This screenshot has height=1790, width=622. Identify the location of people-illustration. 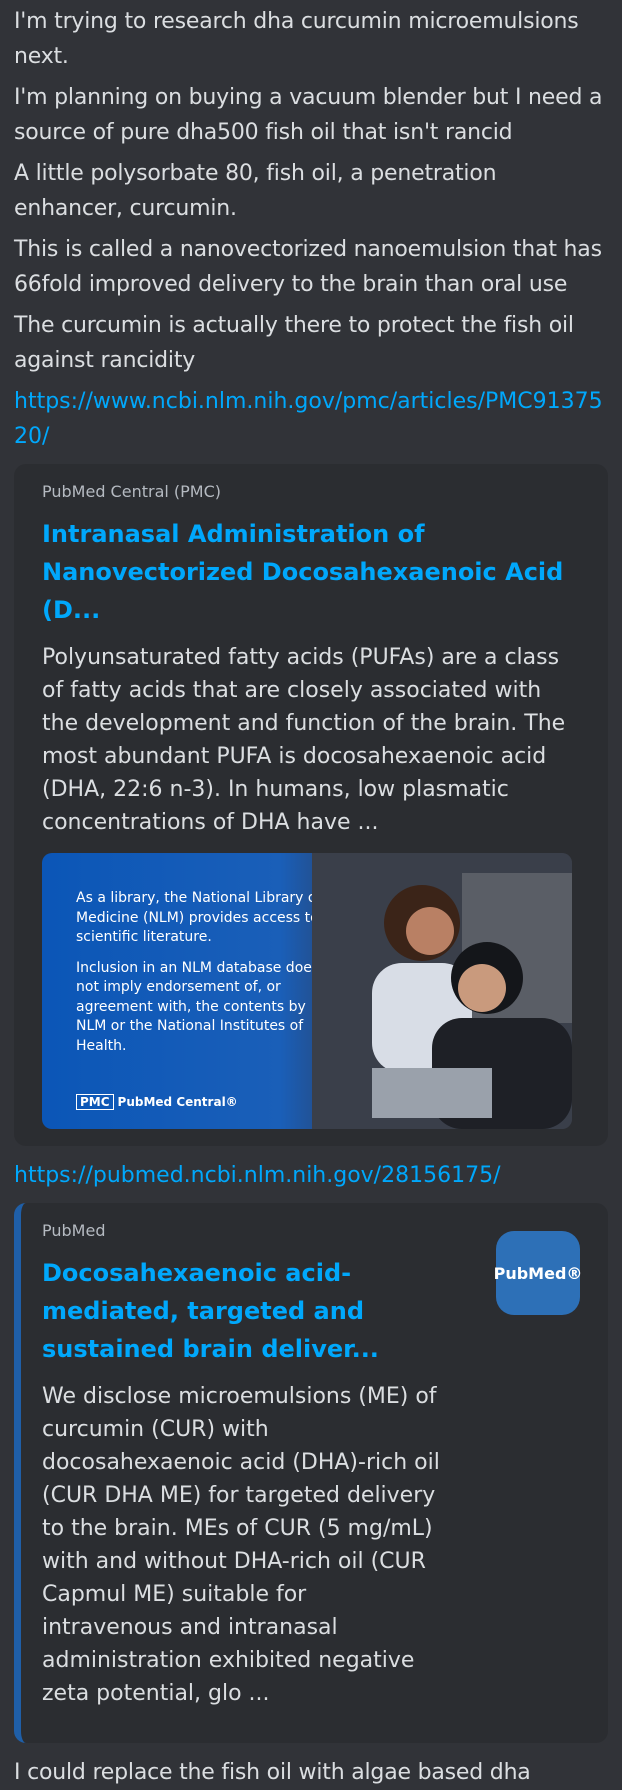
(442, 991).